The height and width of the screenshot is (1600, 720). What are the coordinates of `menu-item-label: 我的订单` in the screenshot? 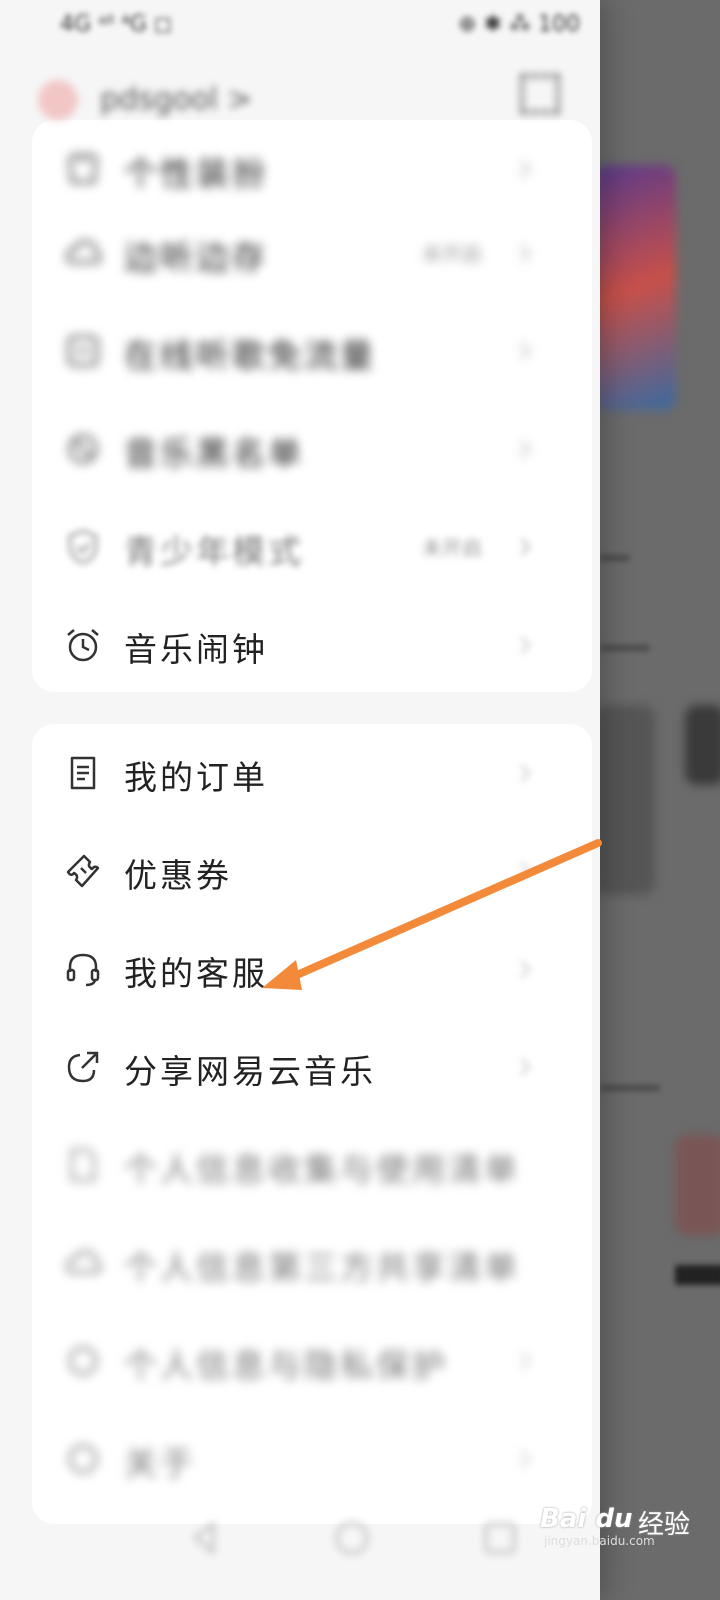 It's located at (196, 777).